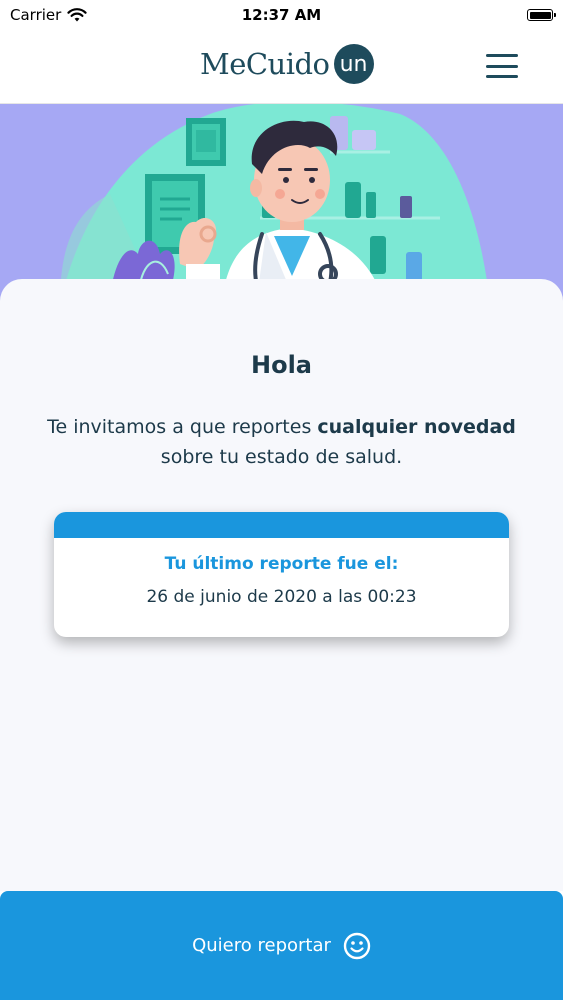 The height and width of the screenshot is (1000, 563). What do you see at coordinates (502, 66) in the screenshot?
I see `hamburger-menu-icon` at bounding box center [502, 66].